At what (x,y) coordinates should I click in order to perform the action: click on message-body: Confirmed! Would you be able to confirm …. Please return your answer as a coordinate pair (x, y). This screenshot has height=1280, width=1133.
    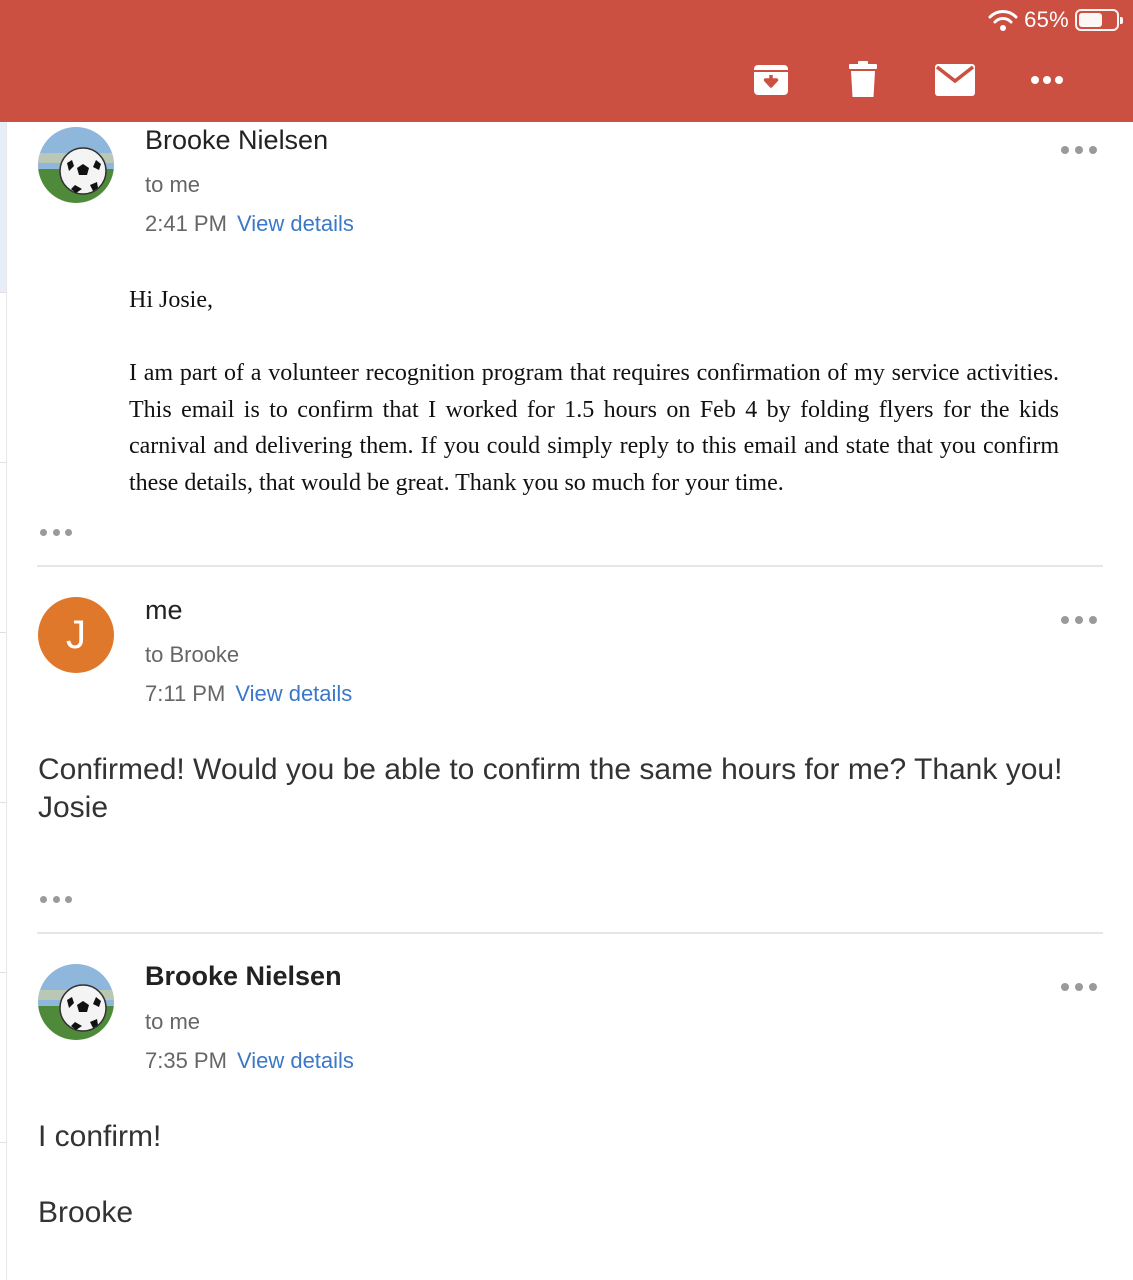
    Looking at the image, I should click on (568, 789).